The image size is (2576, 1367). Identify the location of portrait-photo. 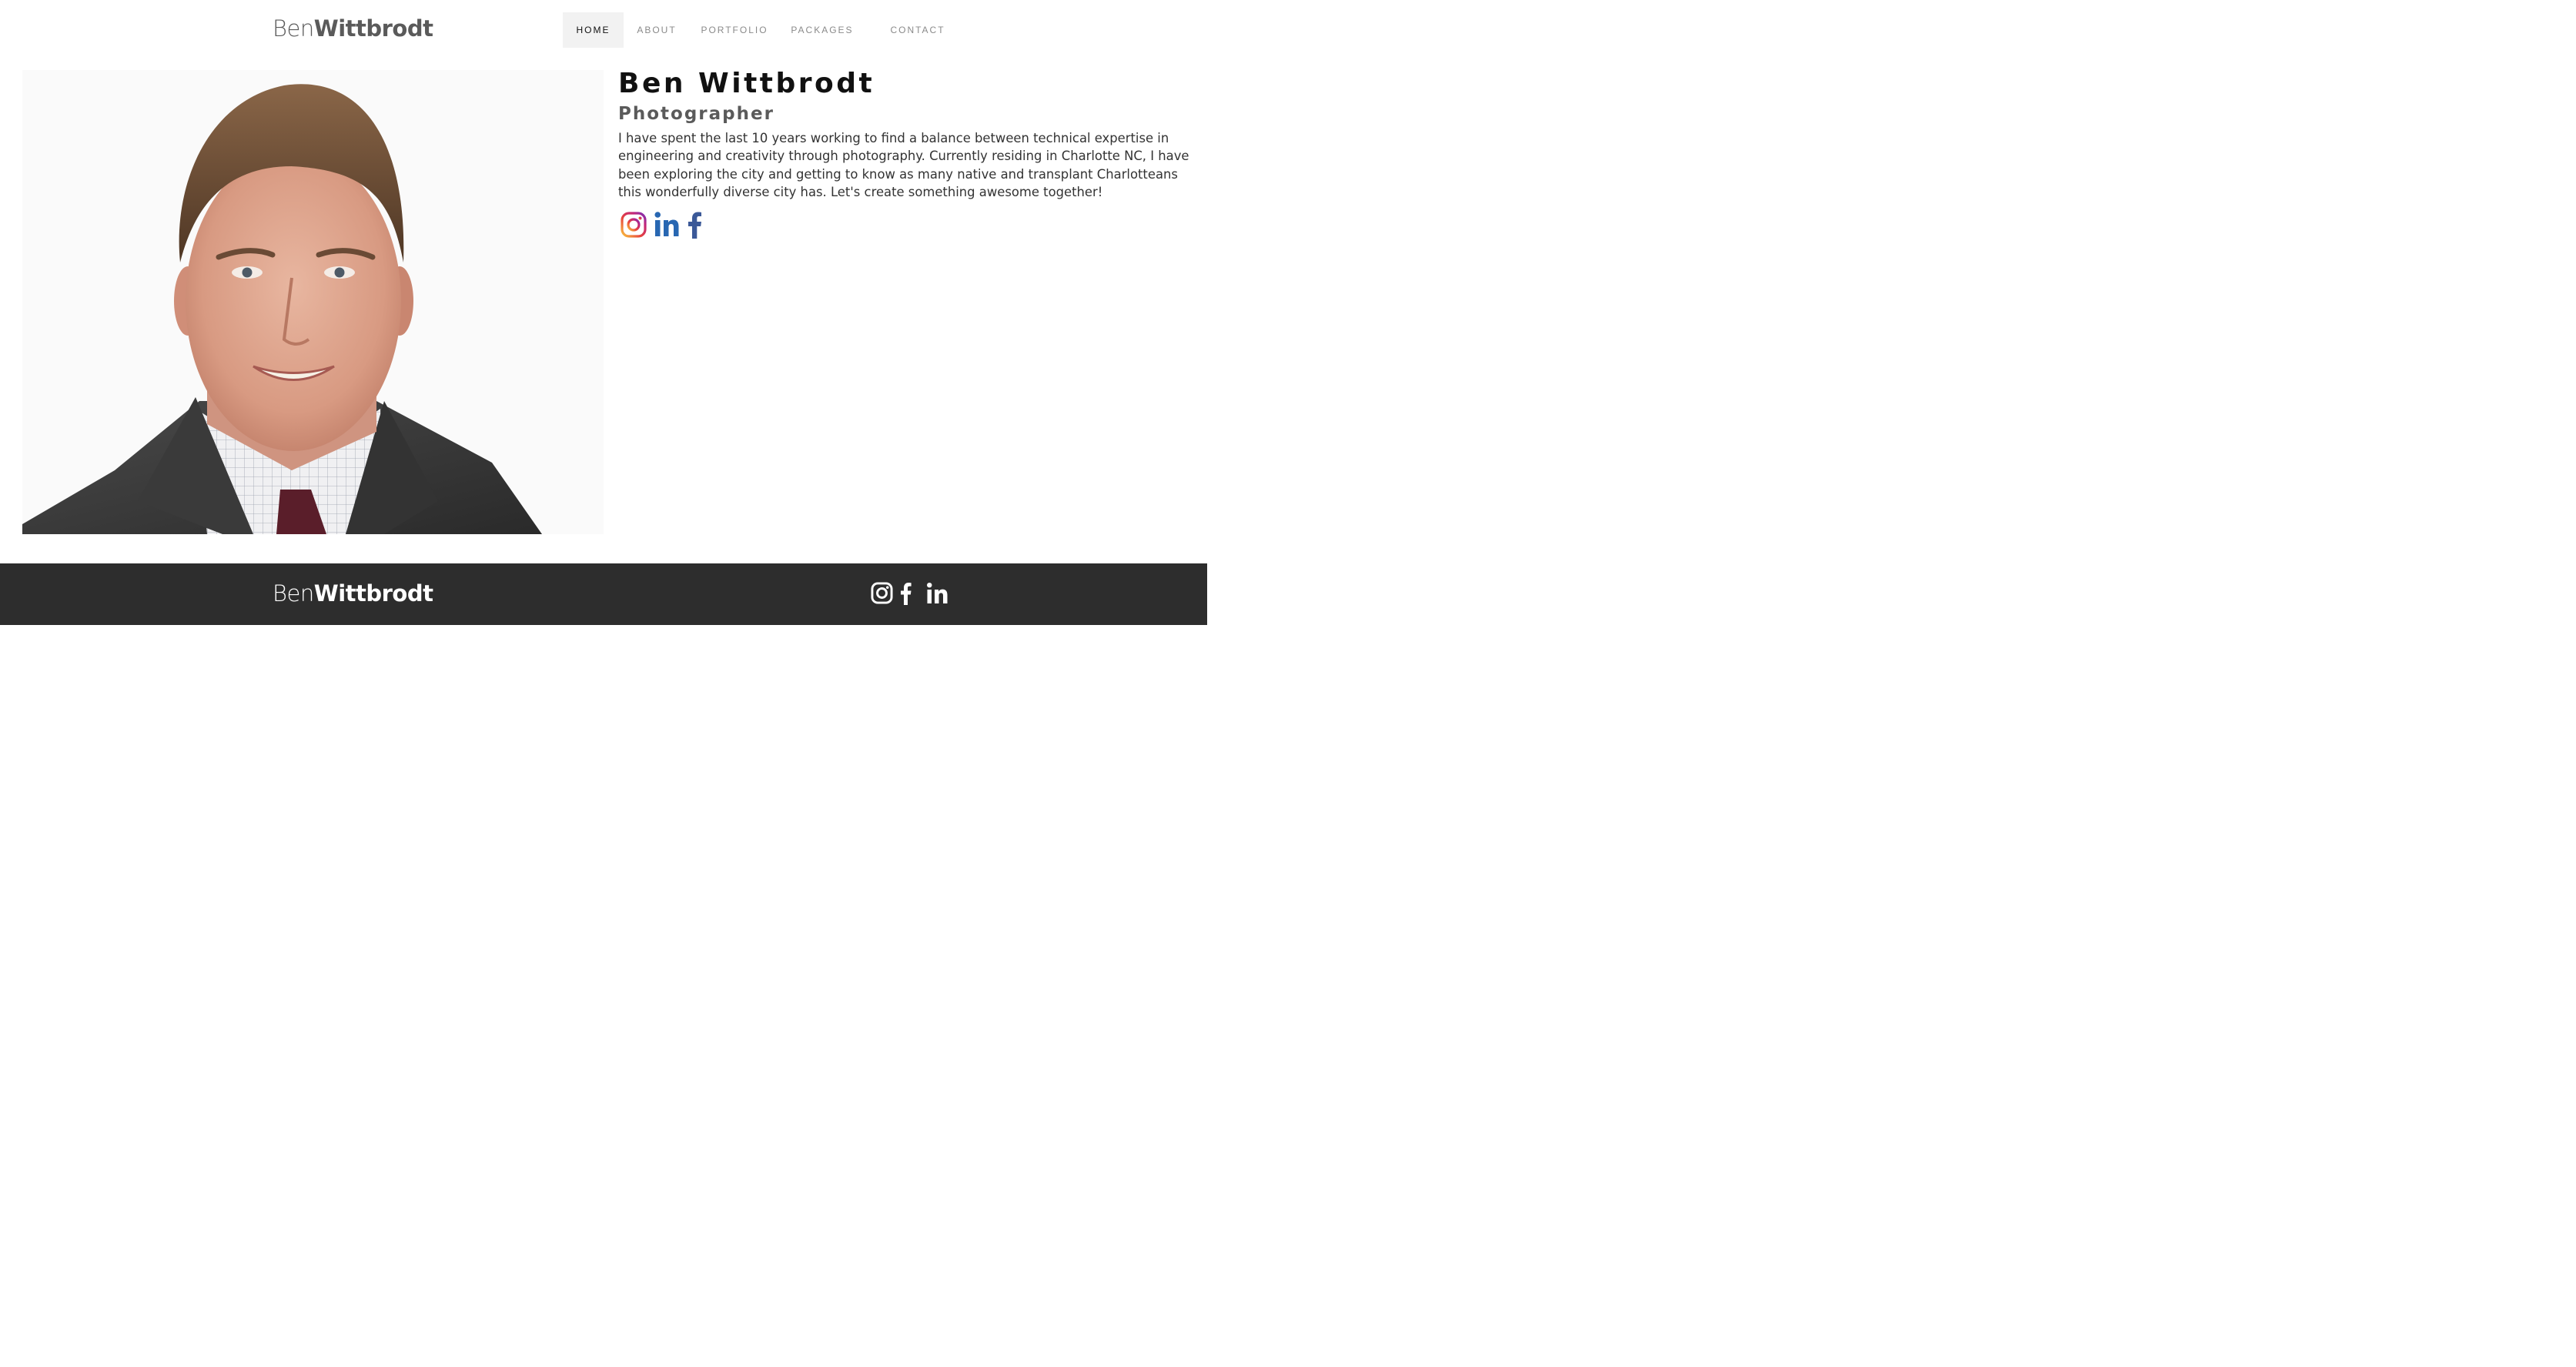
(313, 302).